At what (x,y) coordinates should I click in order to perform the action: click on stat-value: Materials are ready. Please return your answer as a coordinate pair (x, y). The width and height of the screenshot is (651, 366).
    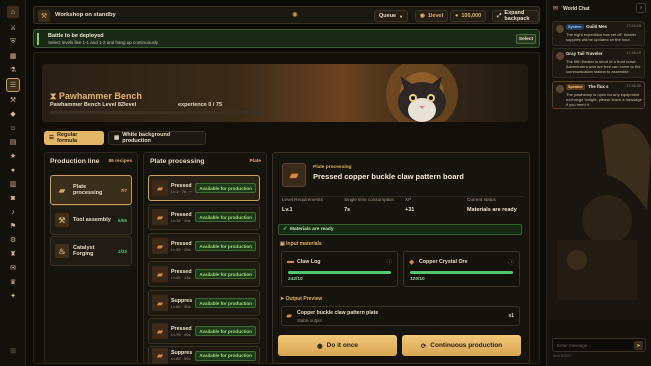
    Looking at the image, I should click on (492, 210).